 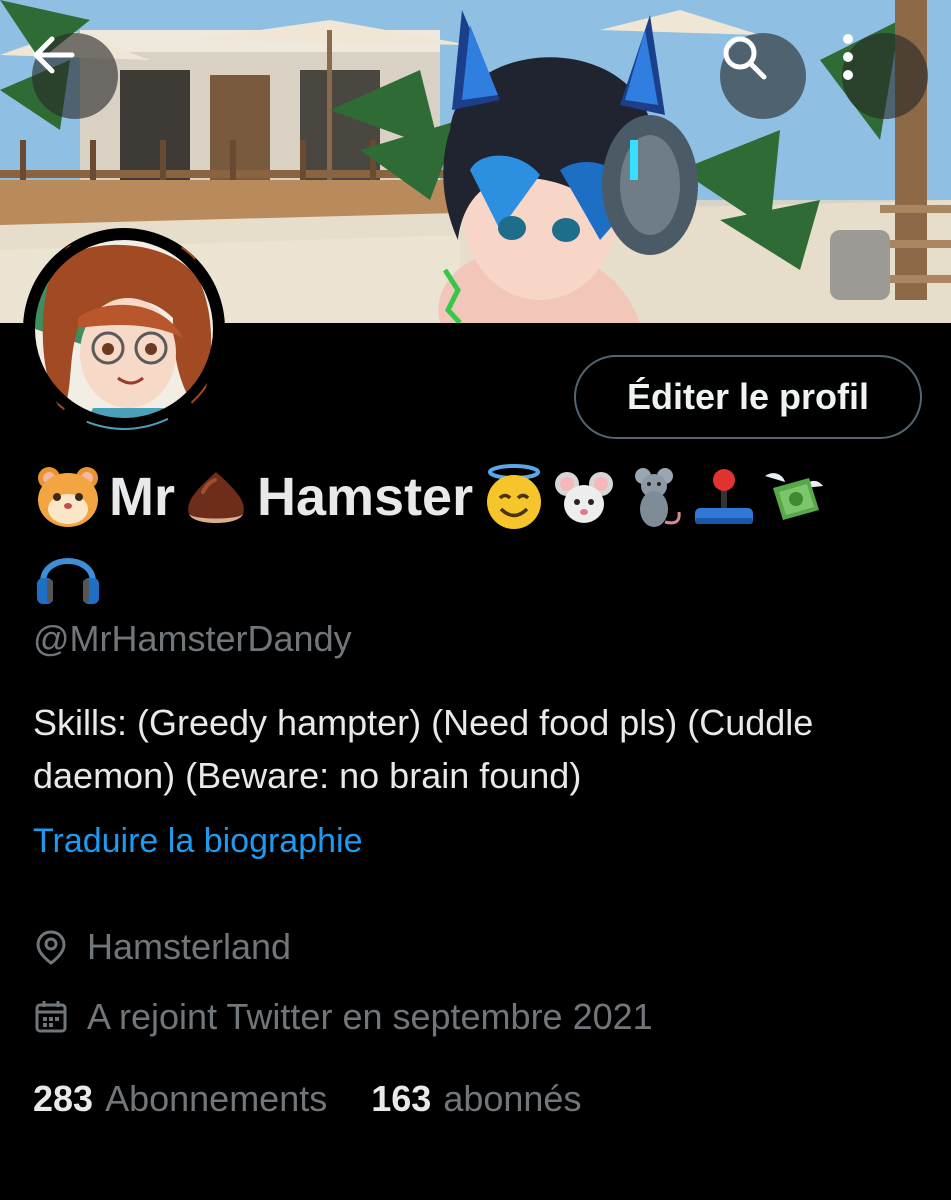 What do you see at coordinates (584, 497) in the screenshot?
I see `mouse-face-icon` at bounding box center [584, 497].